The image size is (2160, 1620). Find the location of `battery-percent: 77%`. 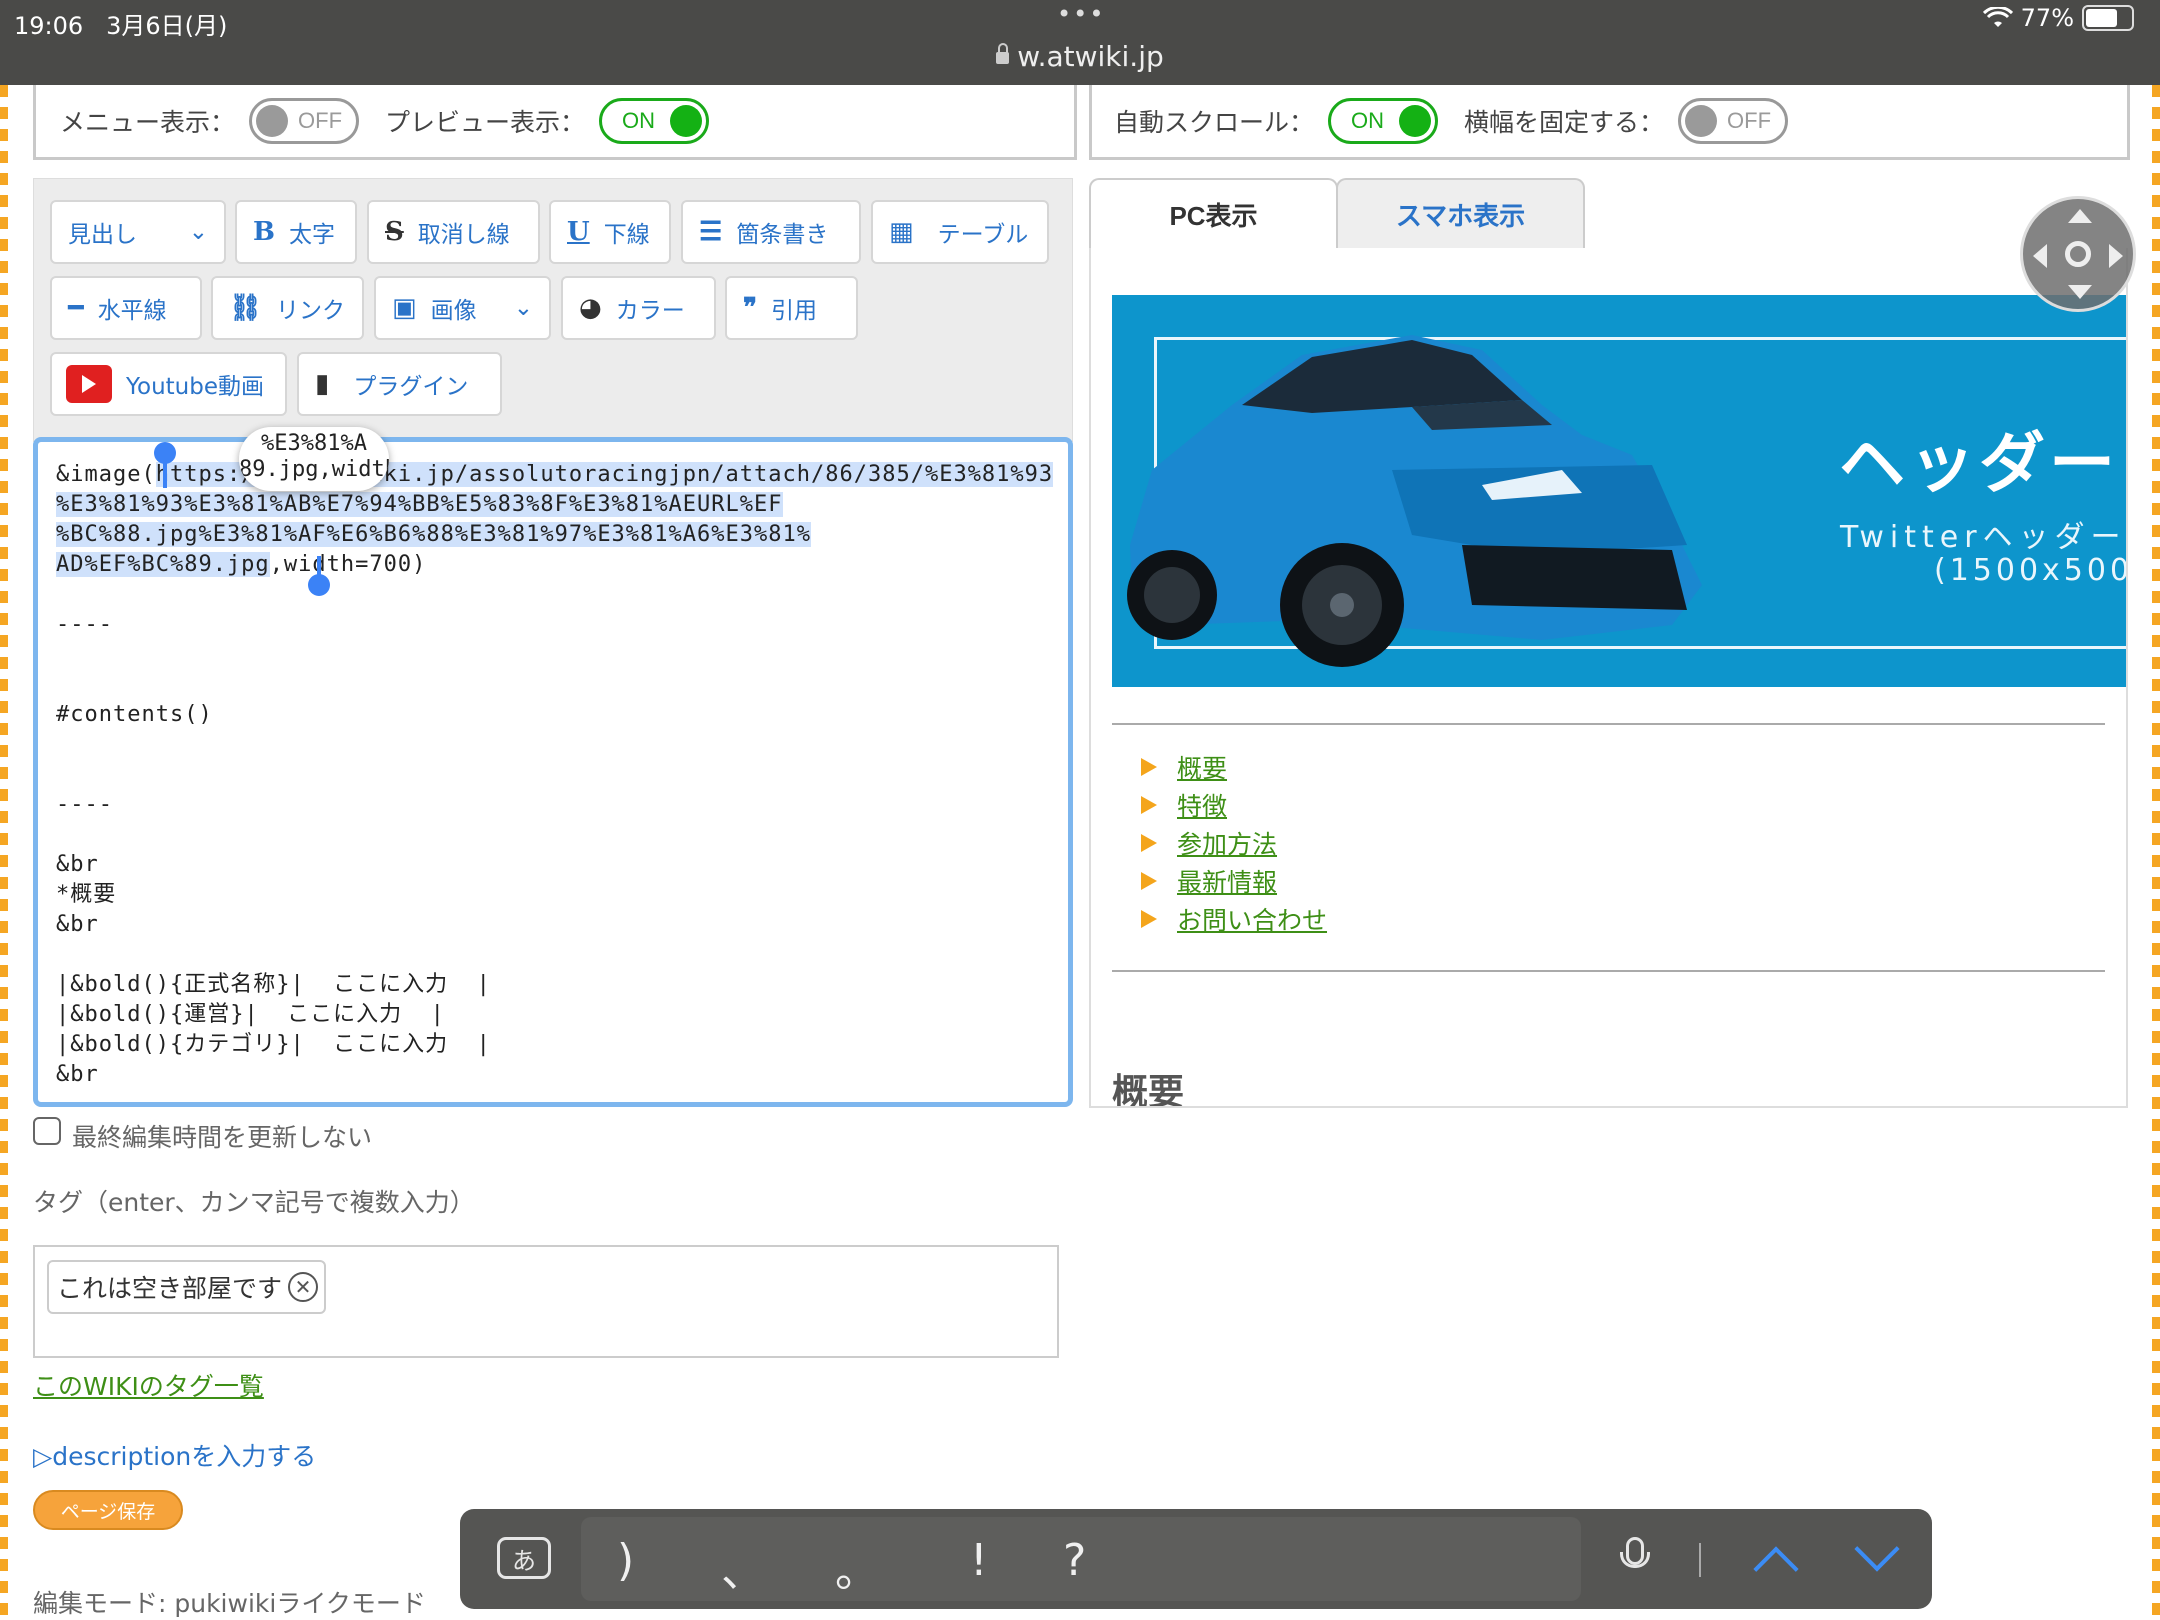

battery-percent: 77% is located at coordinates (2047, 18).